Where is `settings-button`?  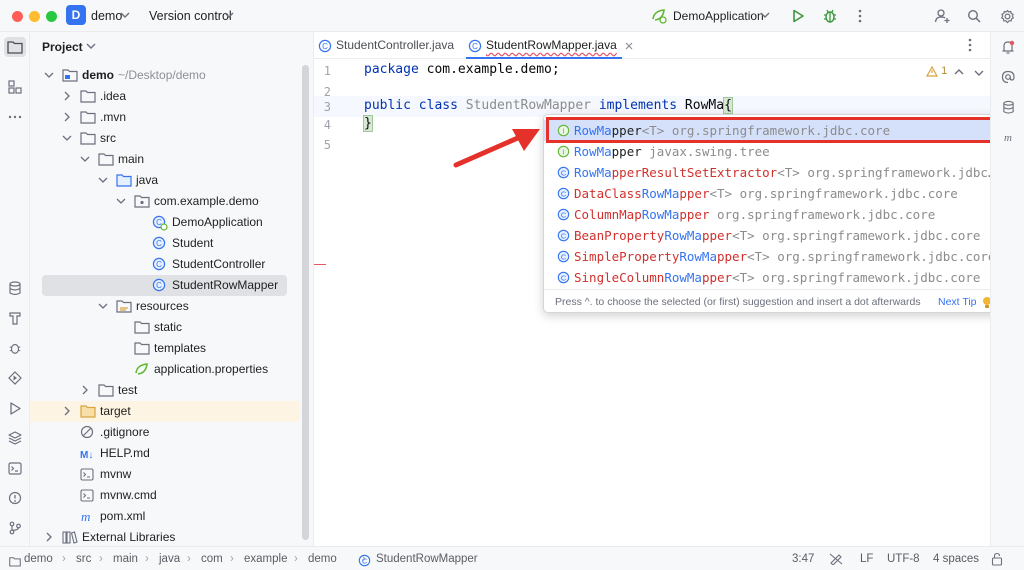
settings-button is located at coordinates (1007, 16).